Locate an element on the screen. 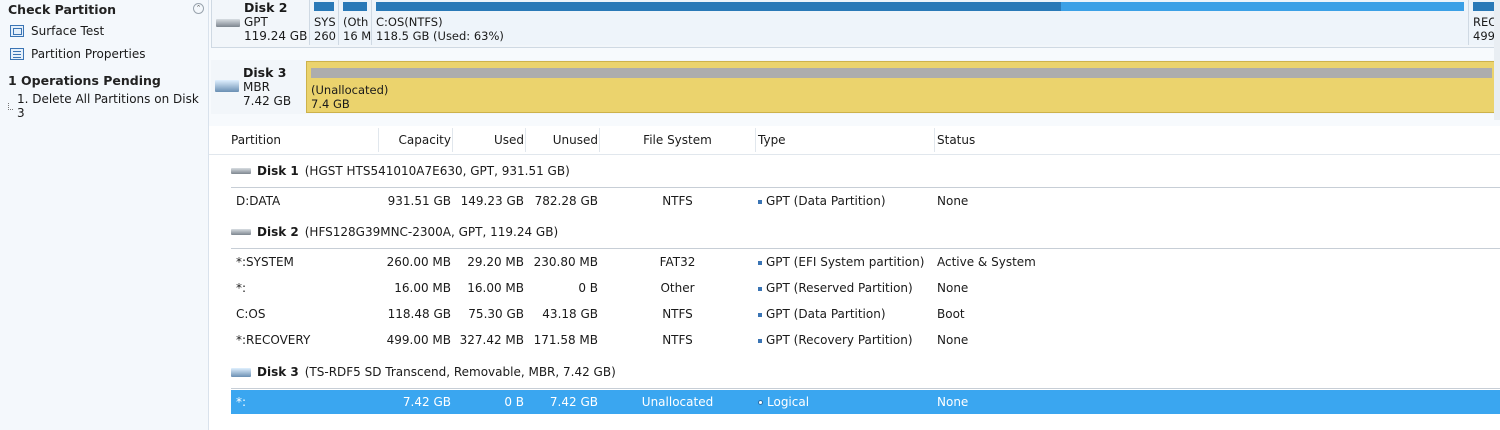 The height and width of the screenshot is (430, 1500). disk2-partition-c-os: C:OS(NTFS) 118.5 GB (Used: 63%) is located at coordinates (919, 22).